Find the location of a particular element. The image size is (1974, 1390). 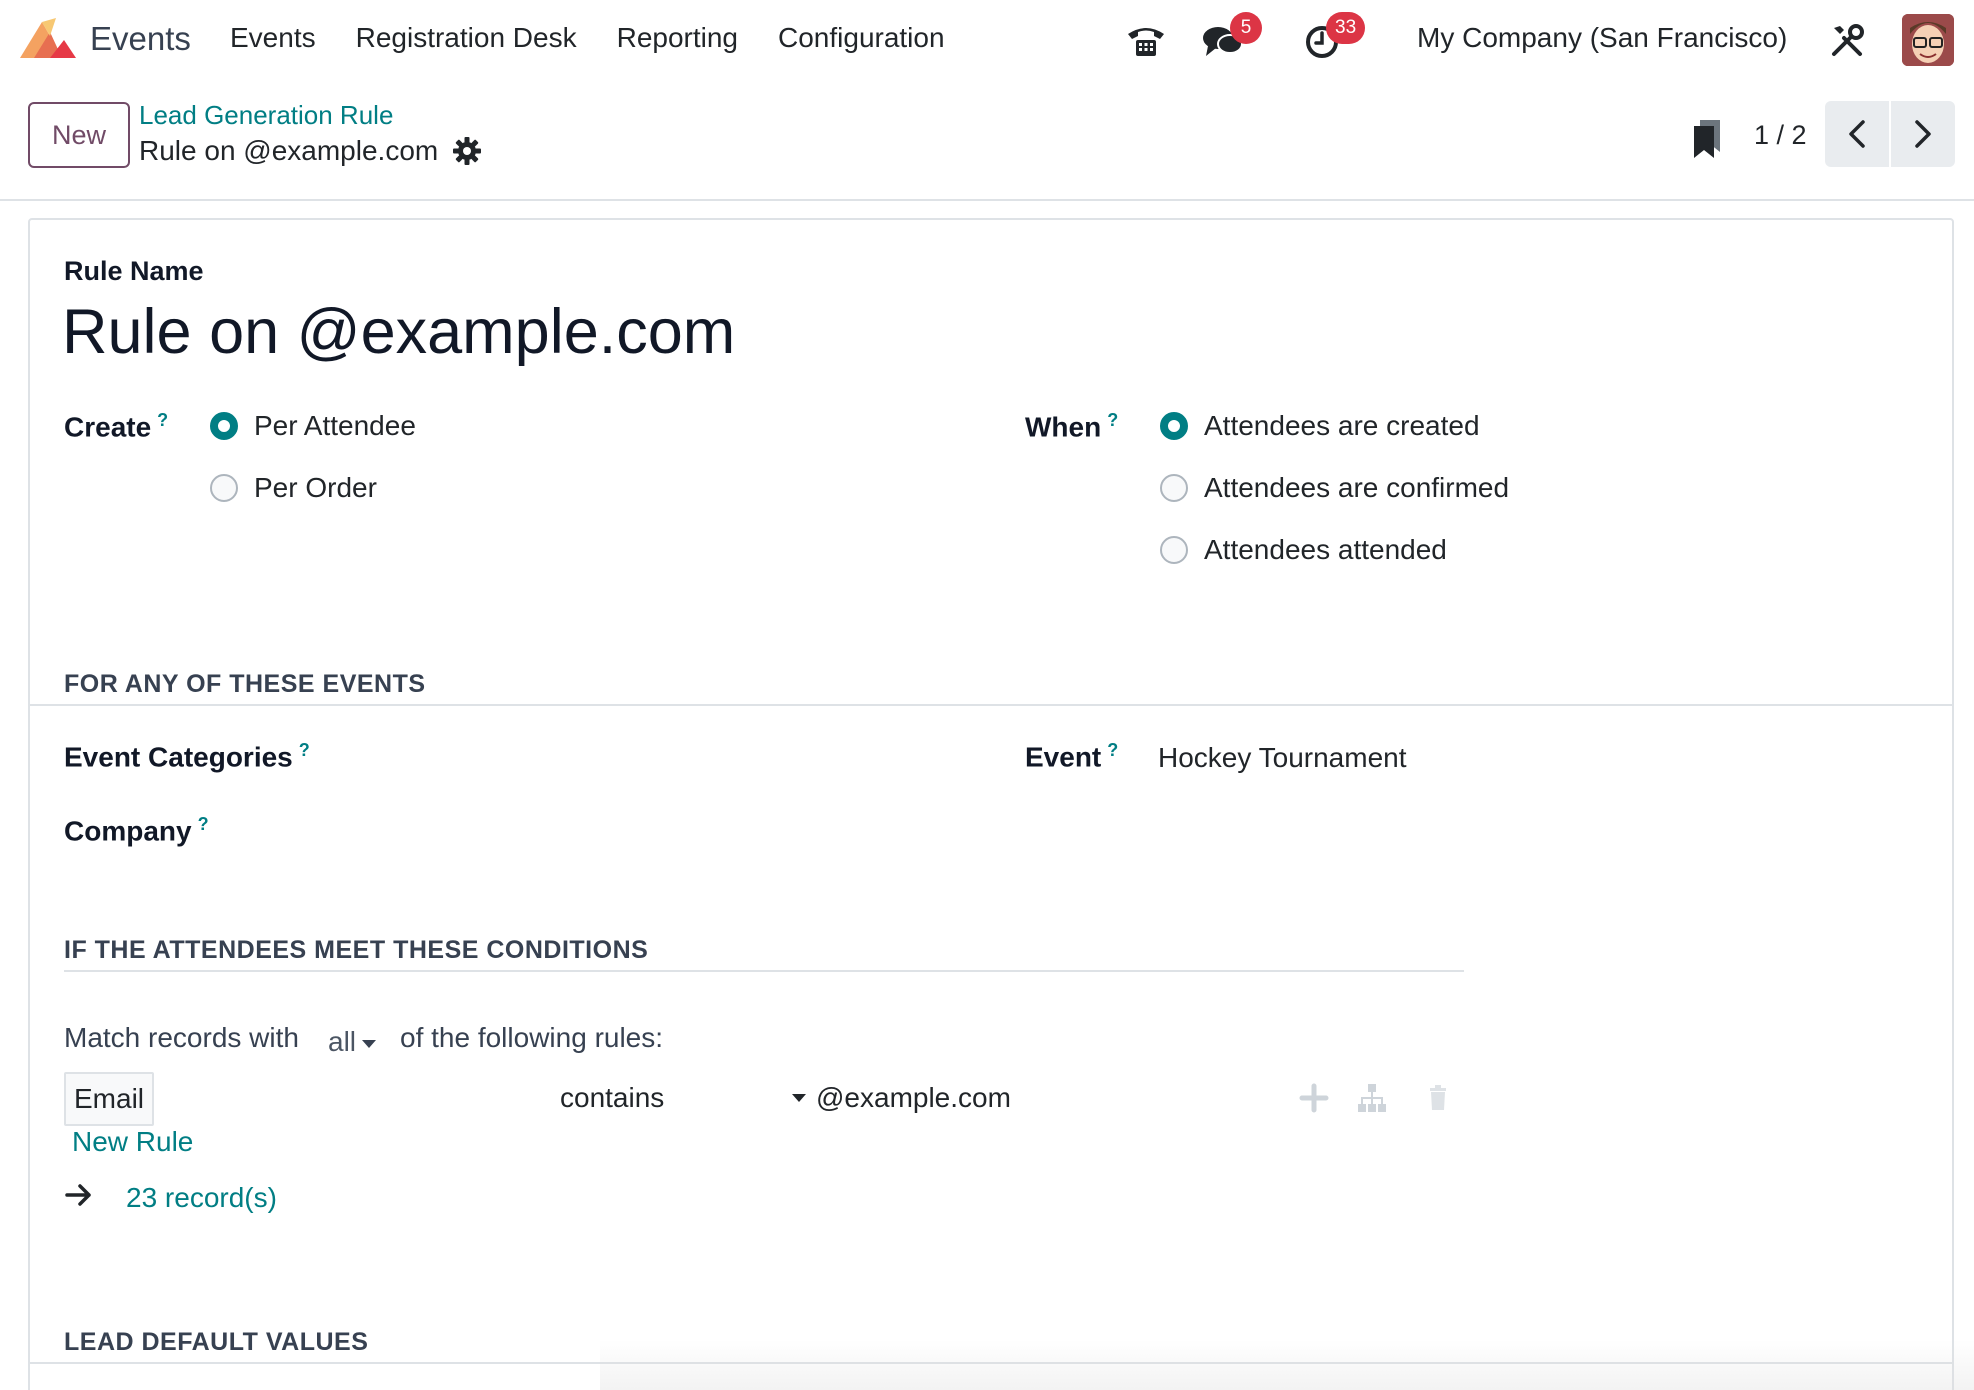

rule-name-field: Rule on @example.com is located at coordinates (398, 332).